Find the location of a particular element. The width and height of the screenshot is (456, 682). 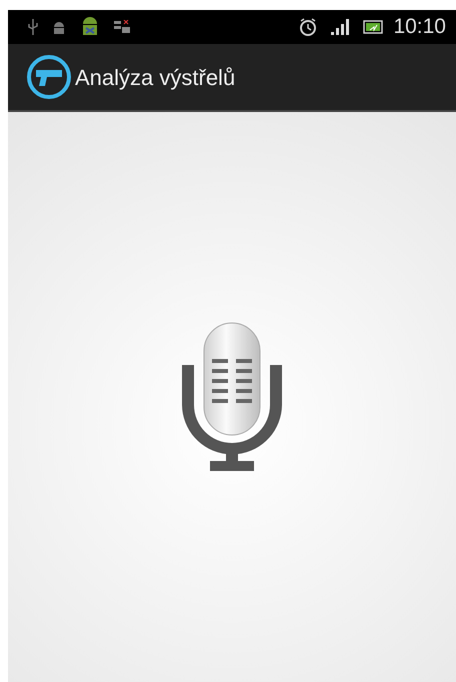

alarm-clock-icon is located at coordinates (308, 27).